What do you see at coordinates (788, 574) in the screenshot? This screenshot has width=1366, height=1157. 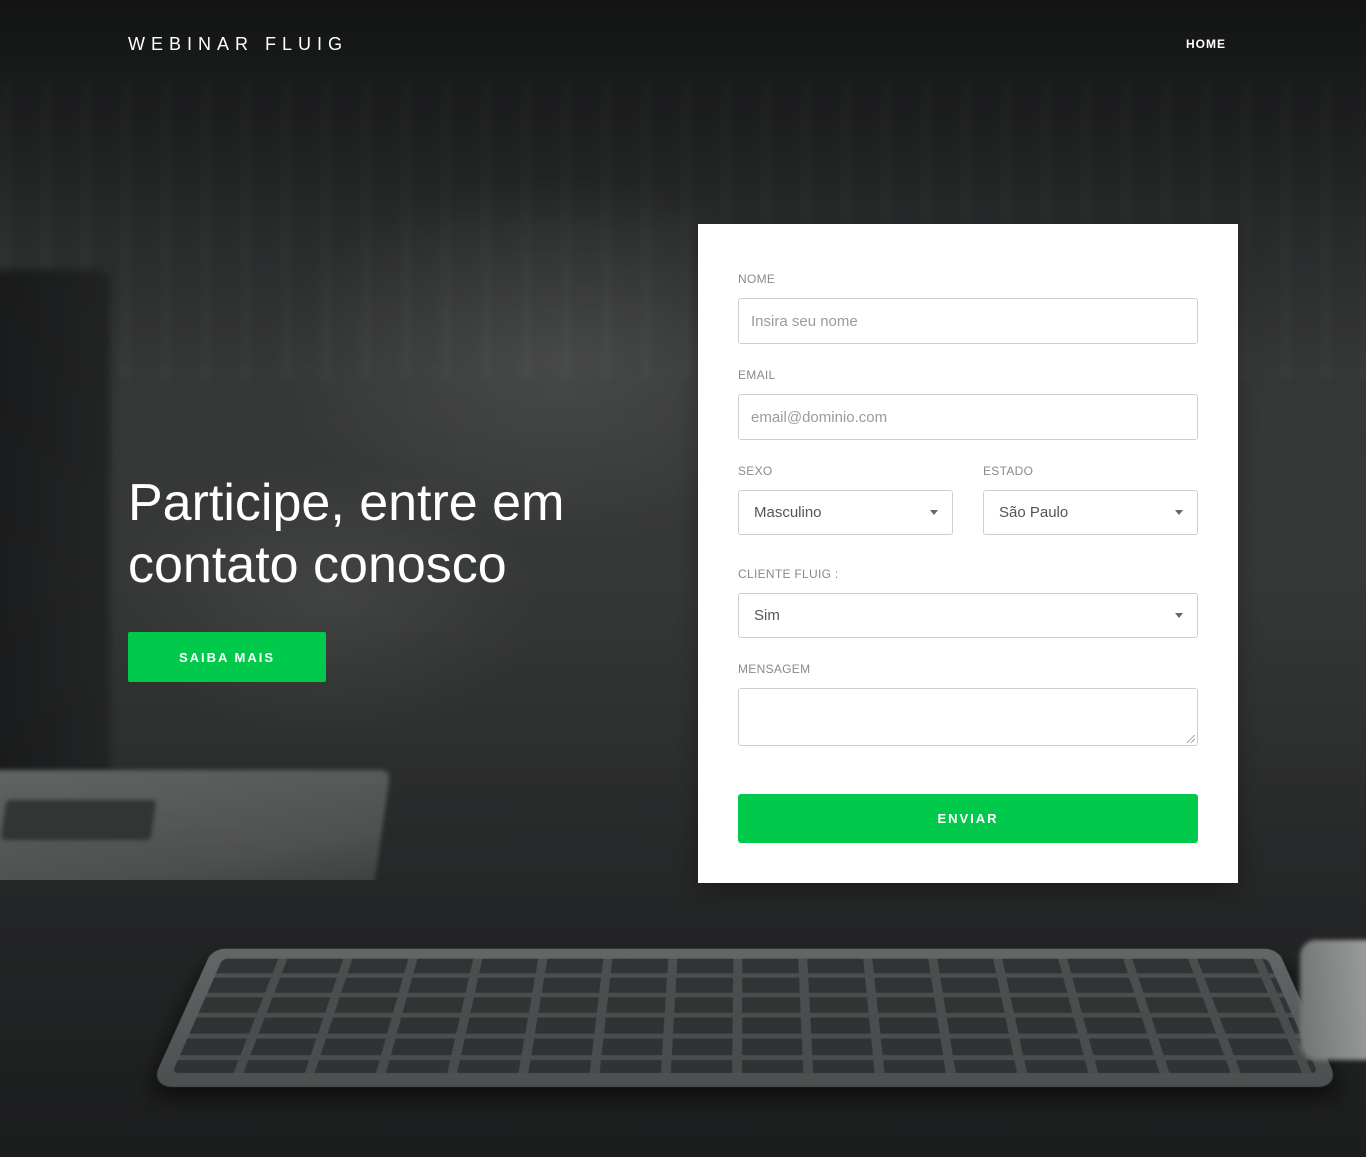 I see `cliente-fluig-label: CLIENTE FLUIG :` at bounding box center [788, 574].